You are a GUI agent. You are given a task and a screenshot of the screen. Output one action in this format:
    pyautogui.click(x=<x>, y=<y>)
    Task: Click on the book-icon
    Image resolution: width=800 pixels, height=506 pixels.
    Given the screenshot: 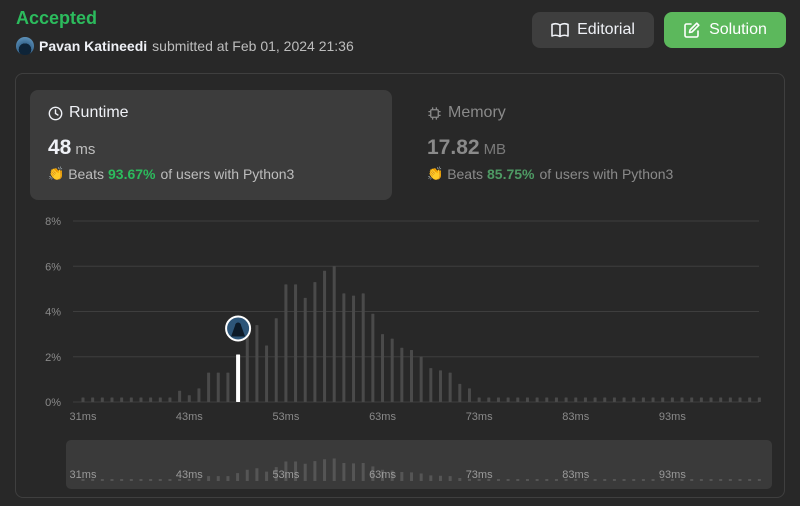 What is the action you would take?
    pyautogui.click(x=560, y=30)
    